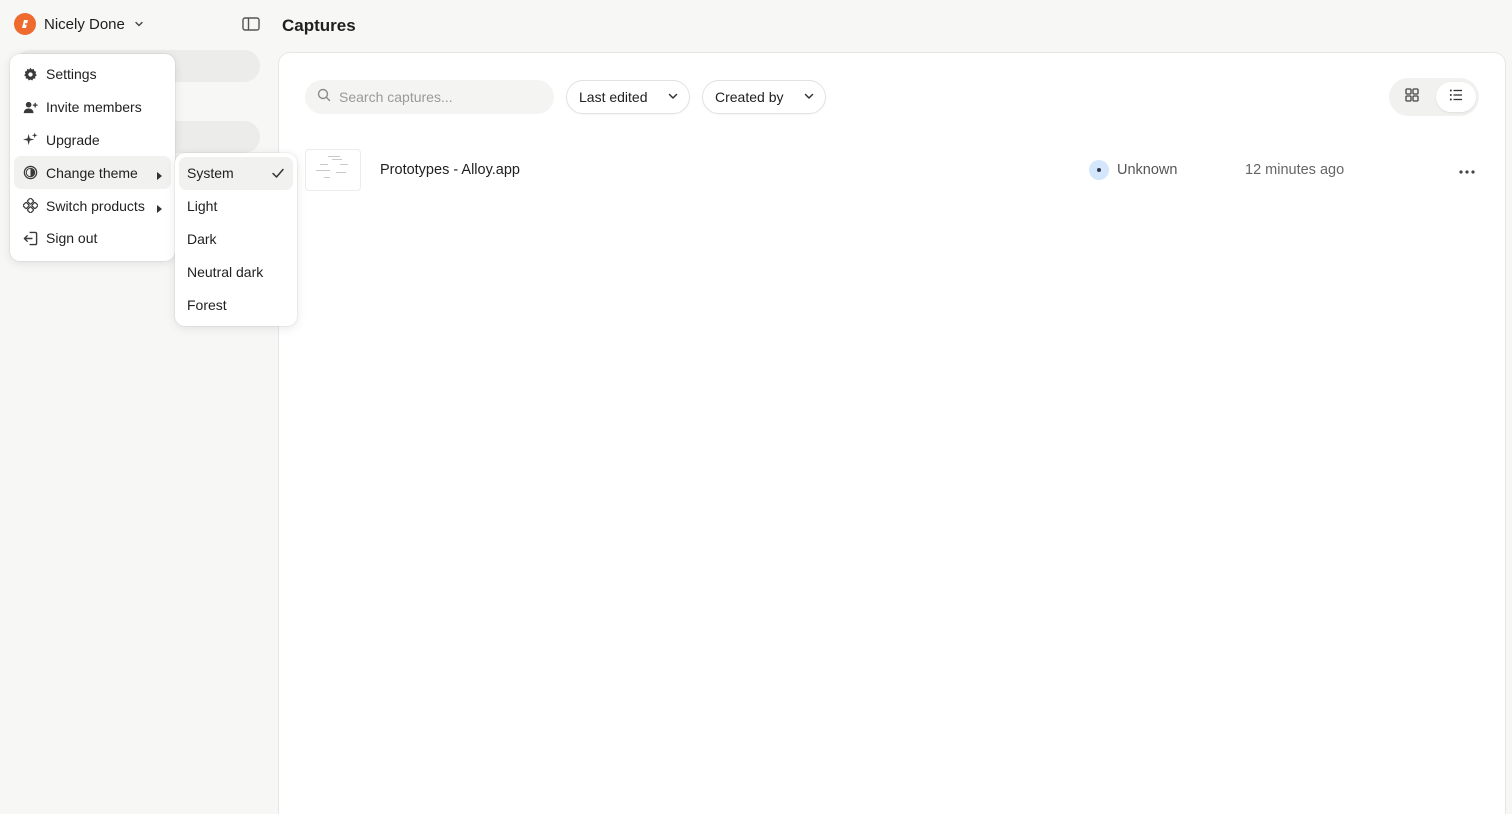  I want to click on menu-item-invite-members: Invite members, so click(92, 107).